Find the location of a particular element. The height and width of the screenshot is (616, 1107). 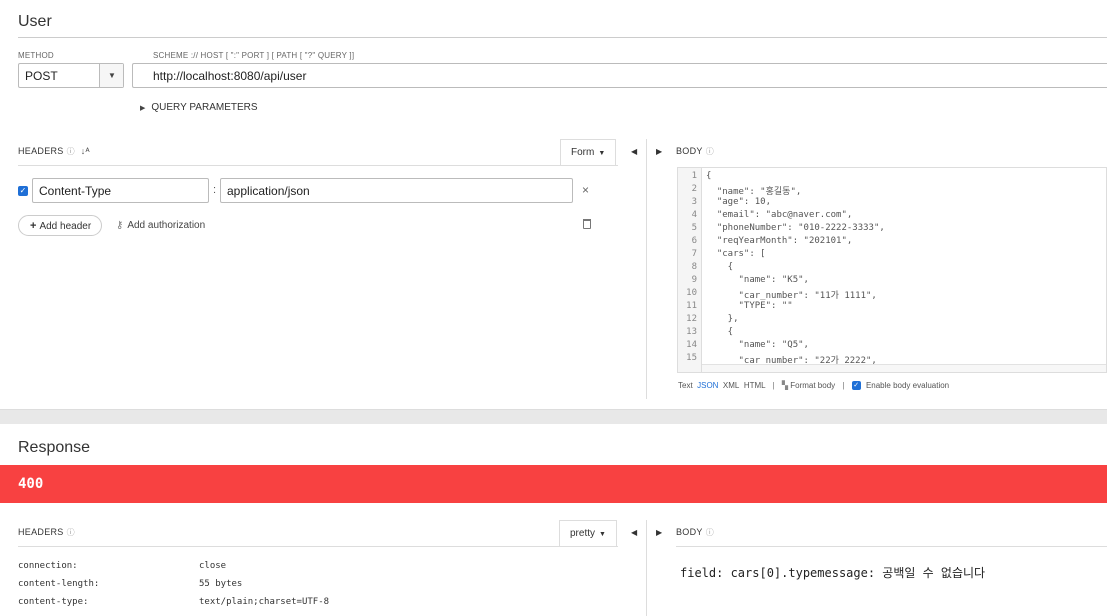

request-body-label: BODY ⓘ is located at coordinates (695, 151).